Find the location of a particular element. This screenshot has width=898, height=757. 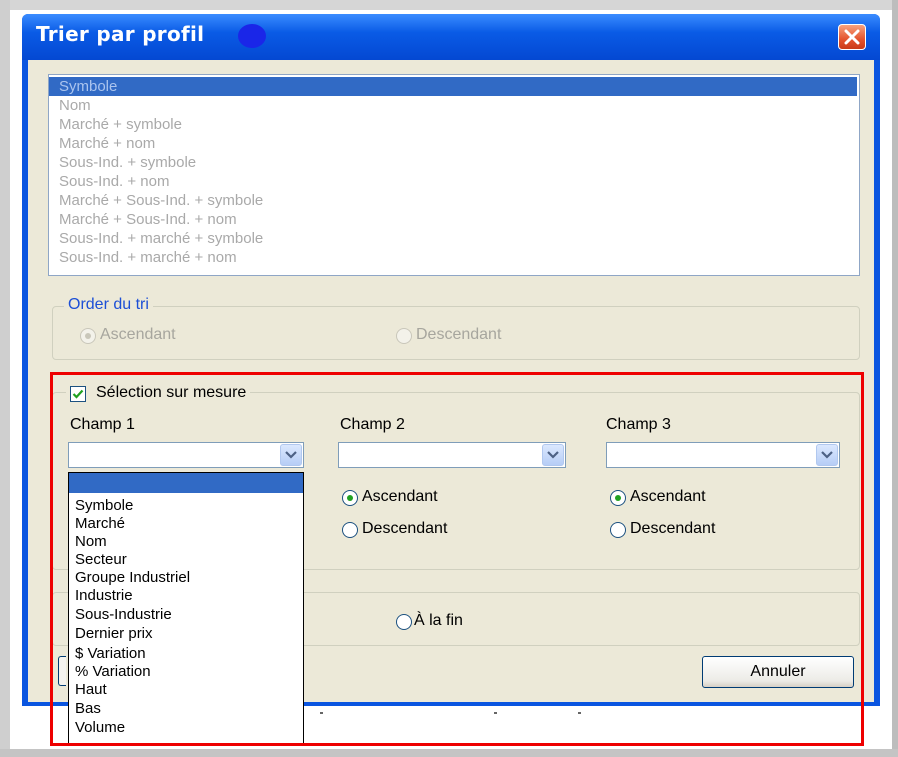

descending-radio is located at coordinates (404, 336).